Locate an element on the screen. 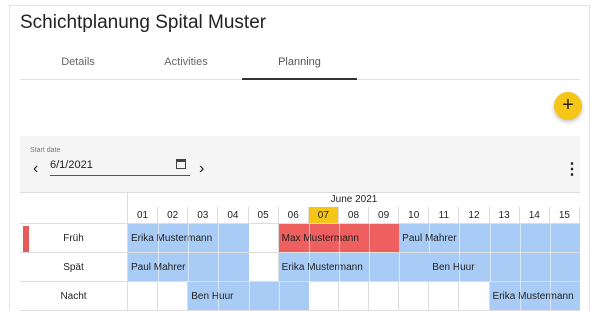  tab-bar: Details Activities Planning is located at coordinates (300, 62).